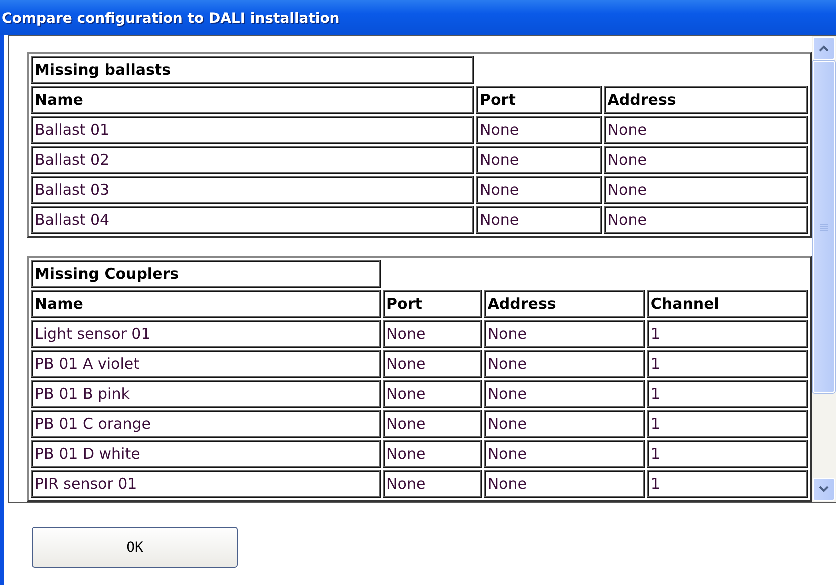  I want to click on ok-button: OK, so click(135, 547).